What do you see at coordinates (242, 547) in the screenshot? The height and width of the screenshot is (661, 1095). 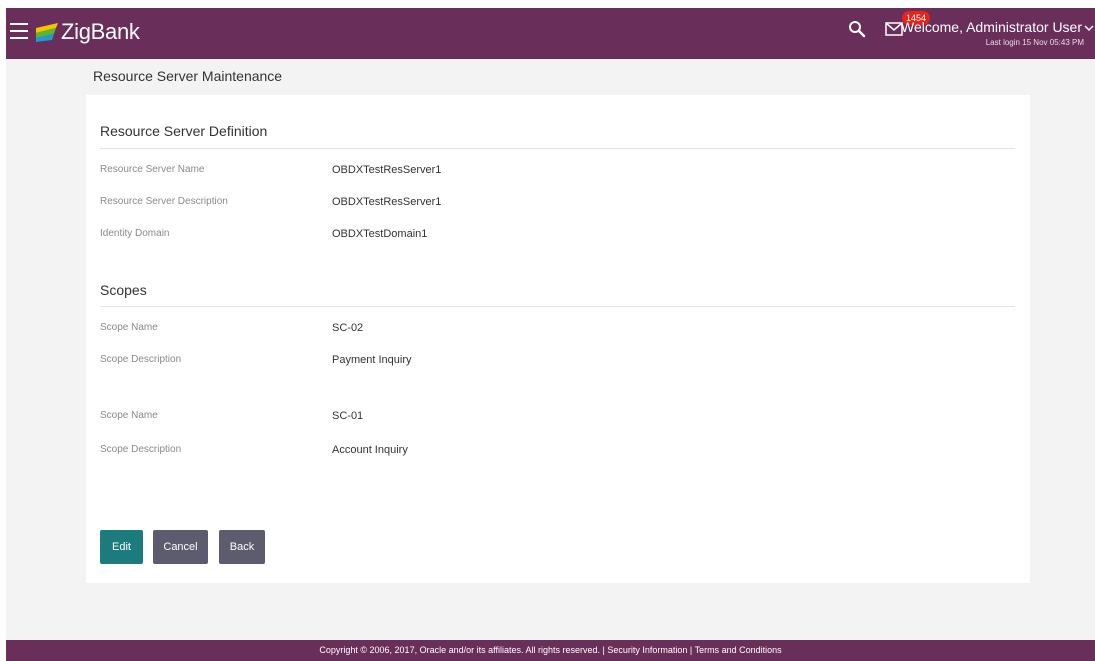 I see `back-button: Back` at bounding box center [242, 547].